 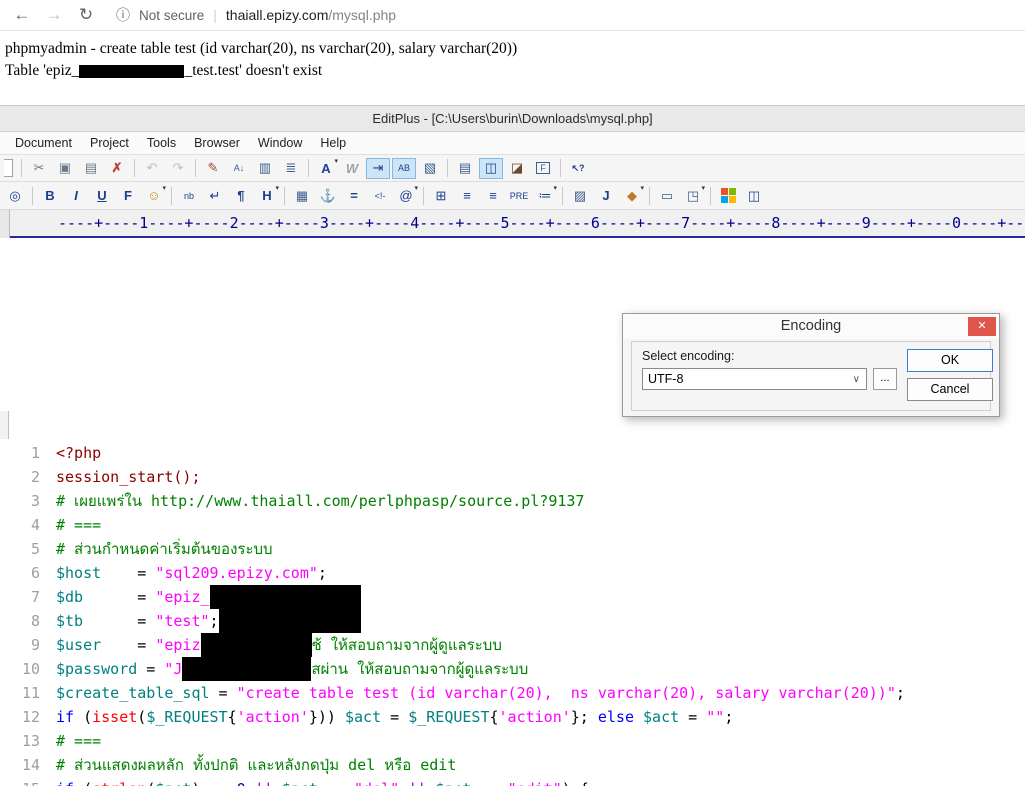 I want to click on line-number: 8, so click(x=35, y=621).